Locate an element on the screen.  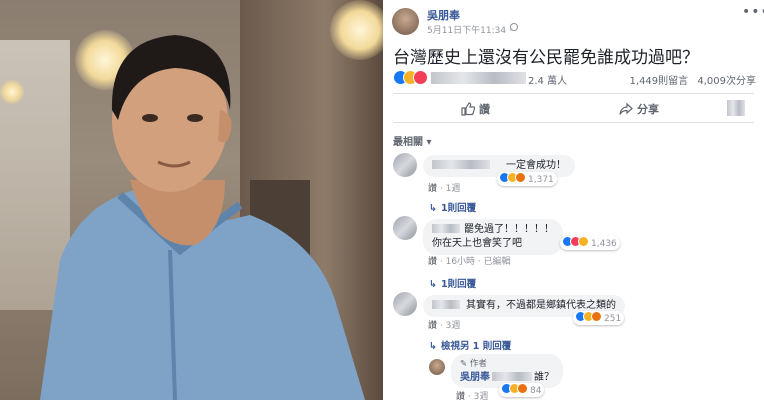
comment-meta: 讚 · 1週 is located at coordinates (444, 189).